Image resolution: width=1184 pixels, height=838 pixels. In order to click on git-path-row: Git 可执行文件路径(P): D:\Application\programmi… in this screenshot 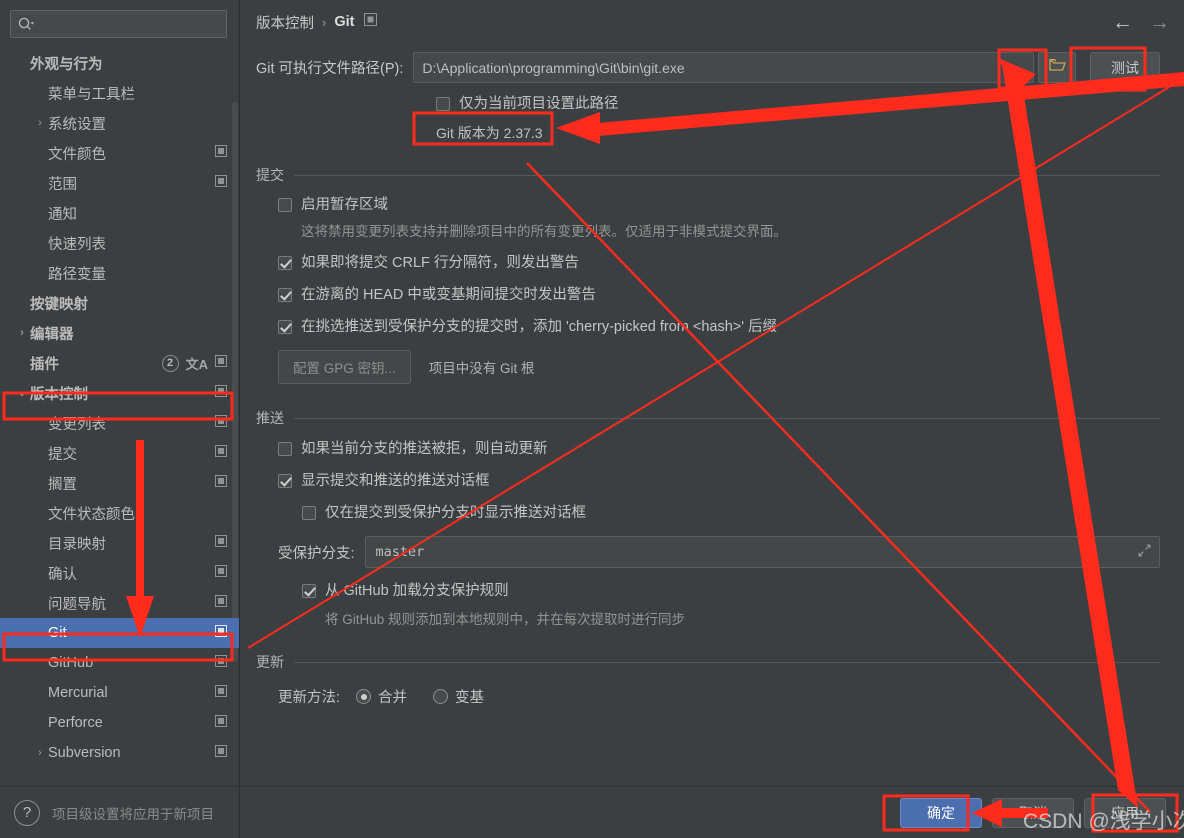, I will do `click(708, 67)`.